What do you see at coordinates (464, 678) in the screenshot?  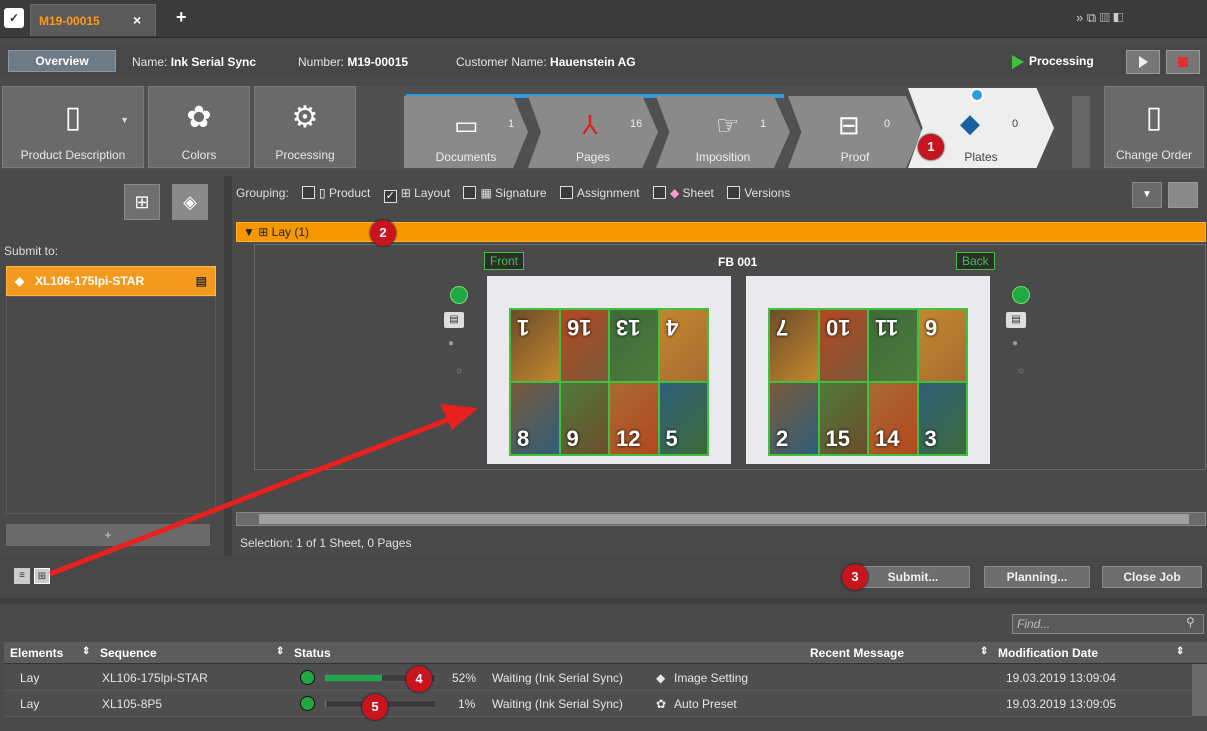 I see `row-percent: 52%` at bounding box center [464, 678].